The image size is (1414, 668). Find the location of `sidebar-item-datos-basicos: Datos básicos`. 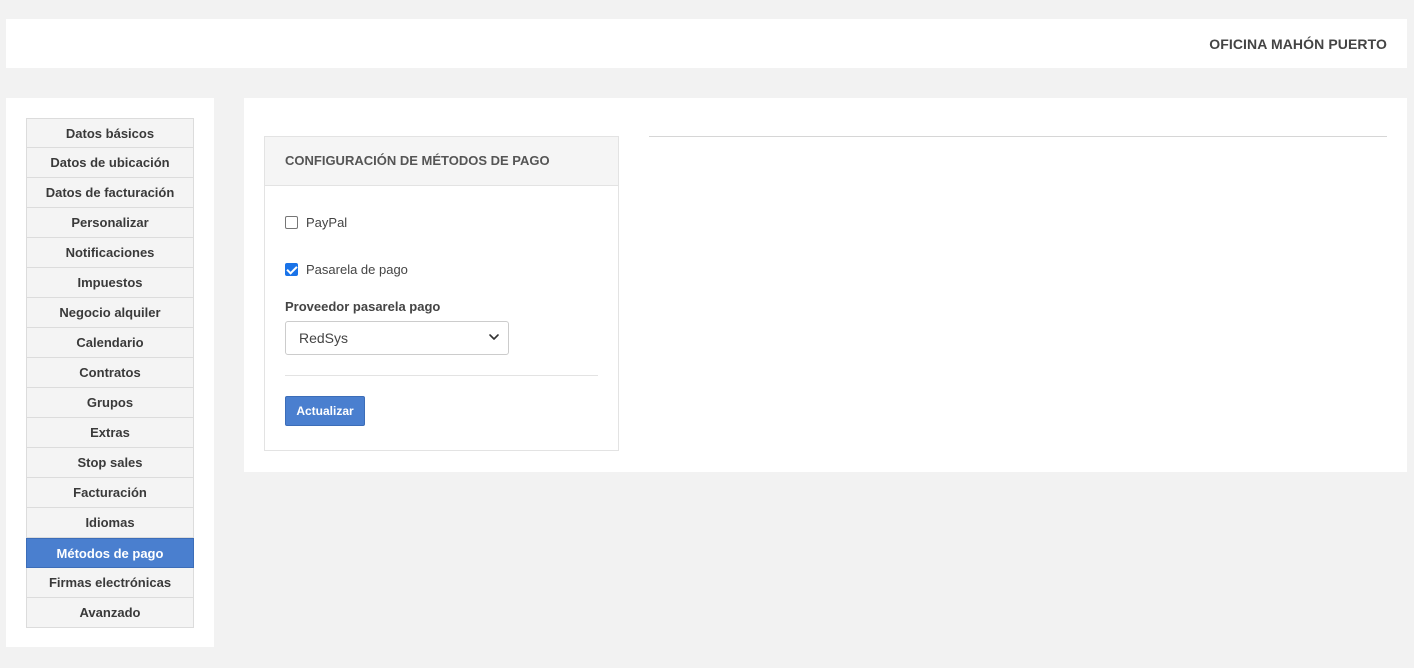

sidebar-item-datos-basicos: Datos básicos is located at coordinates (110, 133).